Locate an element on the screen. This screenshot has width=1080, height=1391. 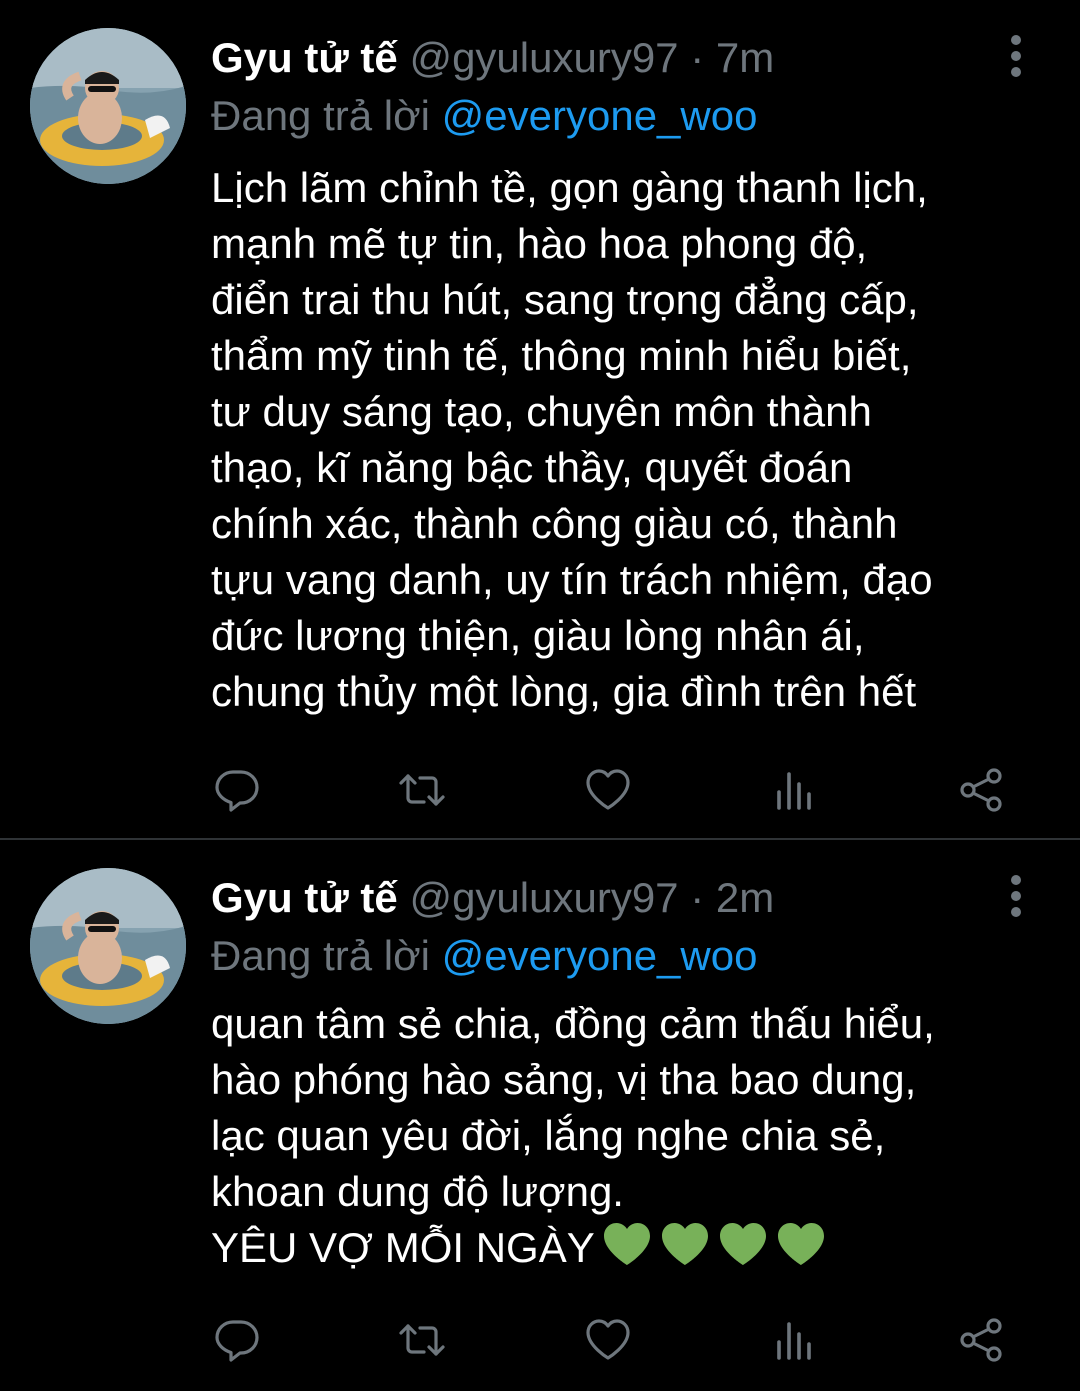
tweet-header: Gyu tử tế @gyuluxury97 · 7m is located at coordinates (492, 60).